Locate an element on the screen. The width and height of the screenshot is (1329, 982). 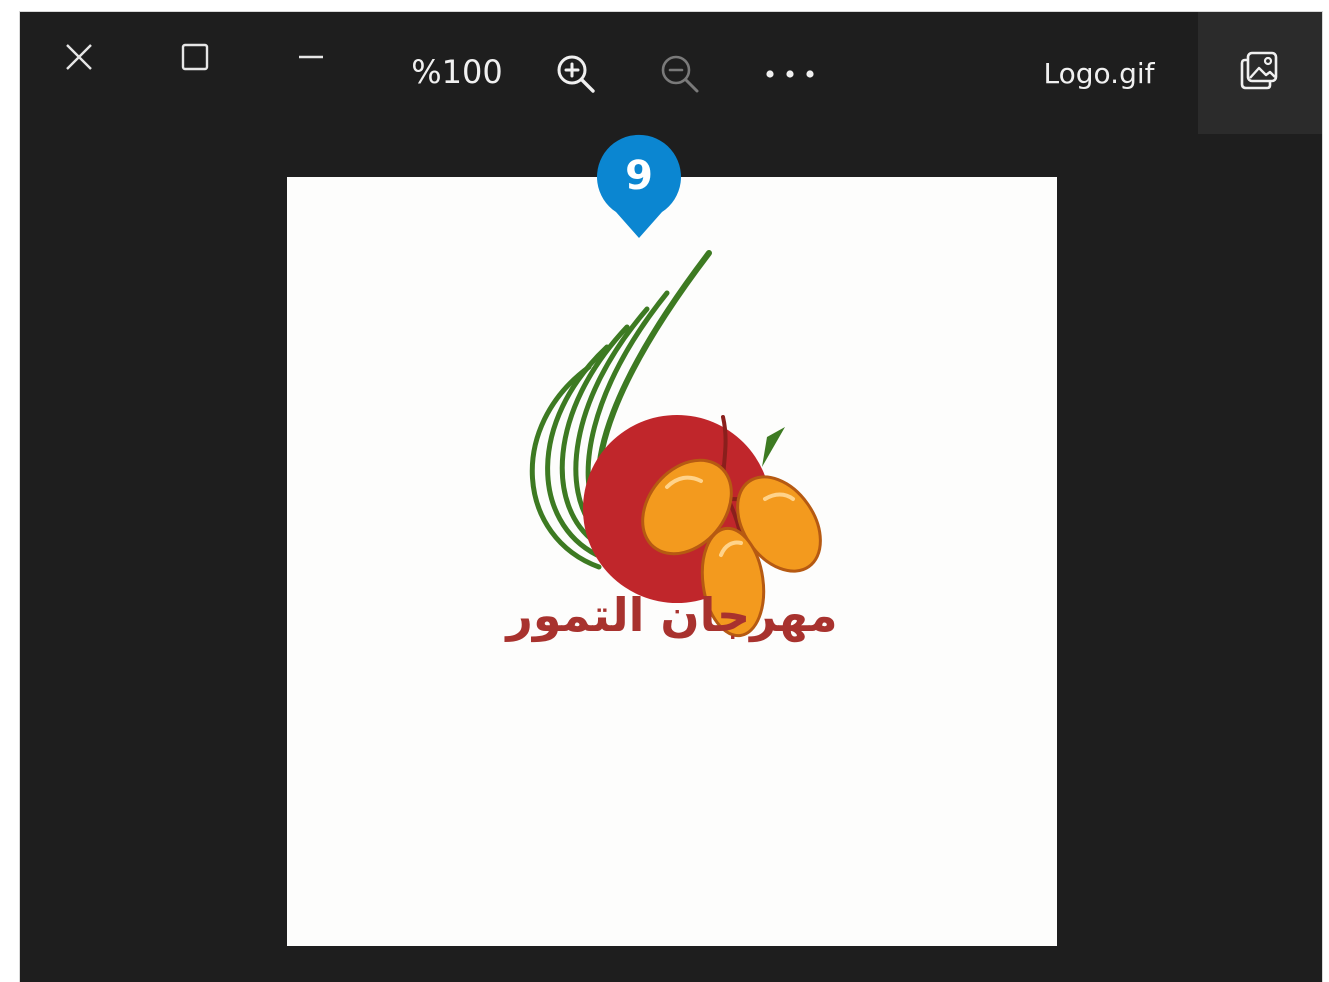
maximize-icon is located at coordinates (195, 57).